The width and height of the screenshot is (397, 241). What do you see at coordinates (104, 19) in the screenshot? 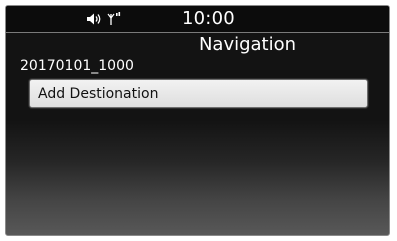
I see `status-icons` at bounding box center [104, 19].